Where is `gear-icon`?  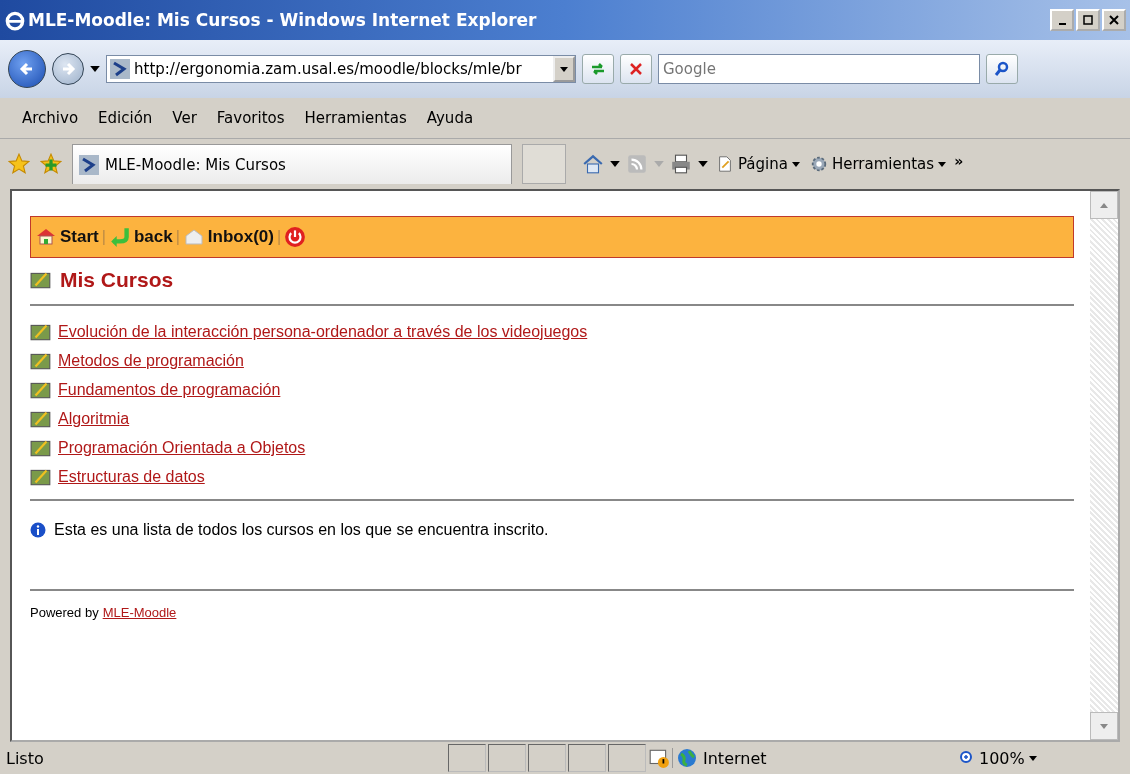 gear-icon is located at coordinates (818, 164).